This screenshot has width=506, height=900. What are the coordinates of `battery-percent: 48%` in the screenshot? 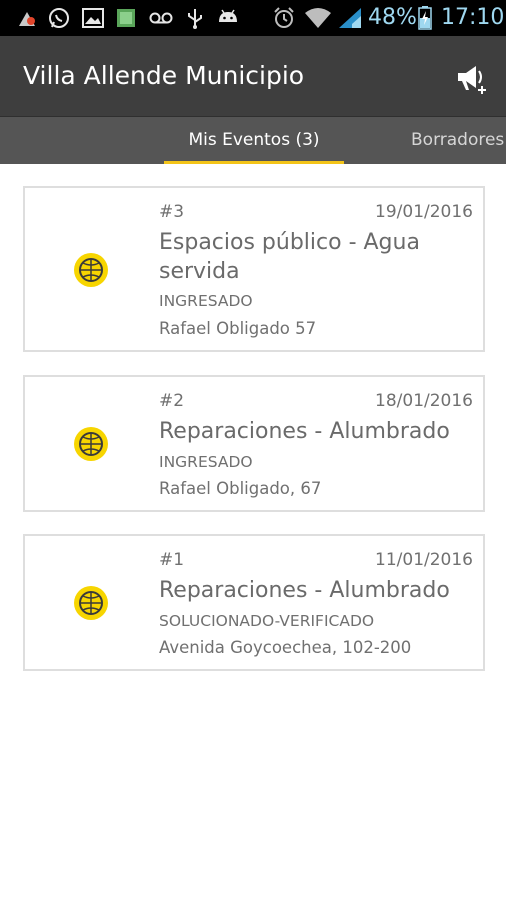 It's located at (392, 17).